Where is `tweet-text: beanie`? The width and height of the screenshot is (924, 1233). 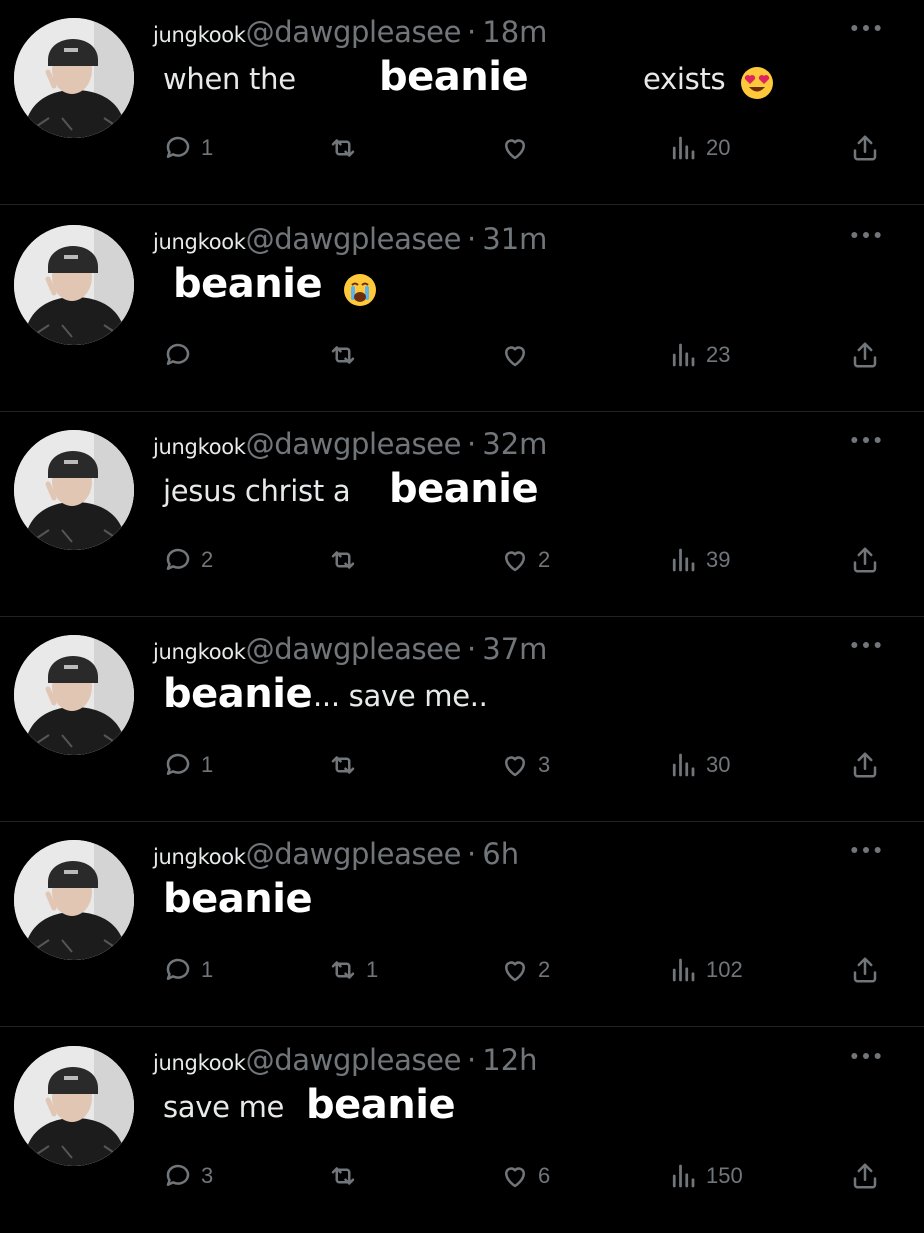 tweet-text: beanie is located at coordinates (523, 906).